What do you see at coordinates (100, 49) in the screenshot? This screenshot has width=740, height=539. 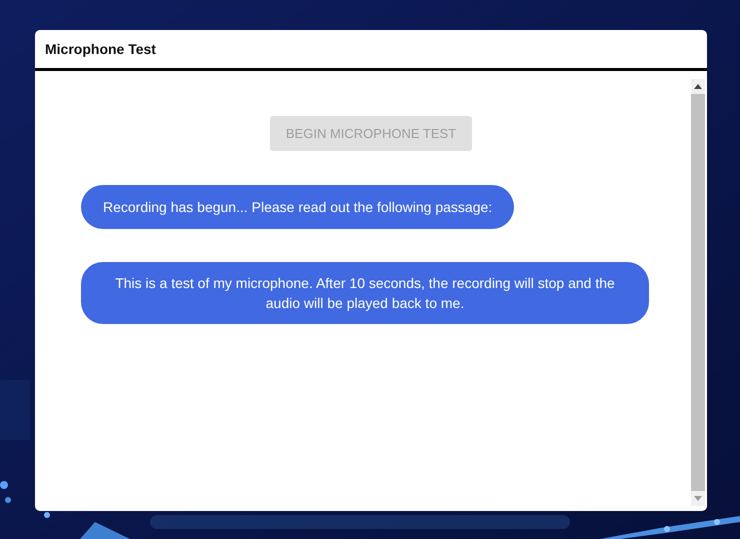 I see `window-title: Microphone Test` at bounding box center [100, 49].